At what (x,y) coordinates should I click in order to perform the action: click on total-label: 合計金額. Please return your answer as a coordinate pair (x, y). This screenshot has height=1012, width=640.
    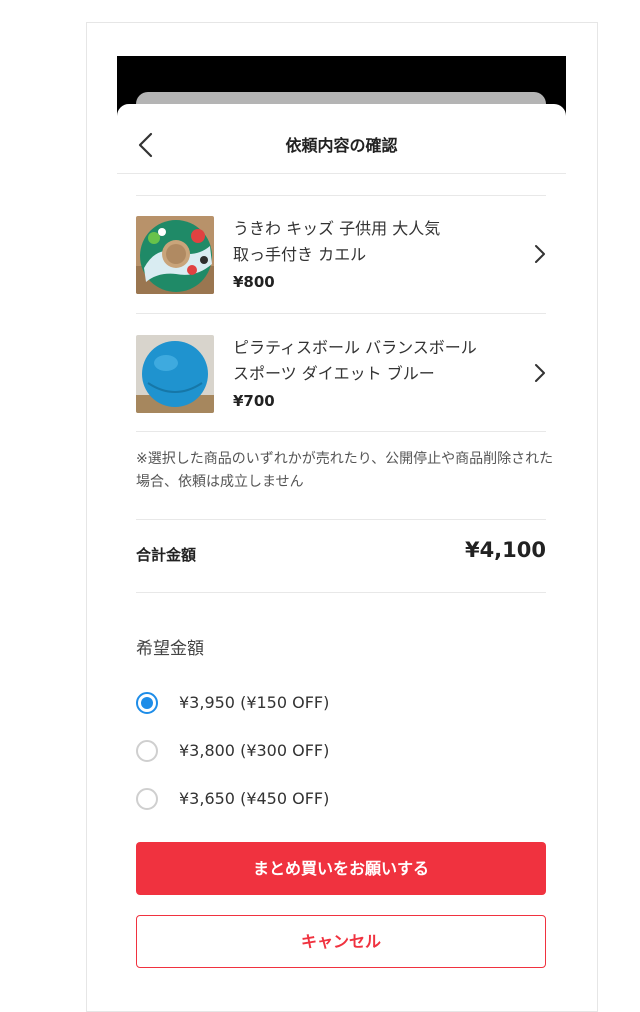
    Looking at the image, I should click on (166, 555).